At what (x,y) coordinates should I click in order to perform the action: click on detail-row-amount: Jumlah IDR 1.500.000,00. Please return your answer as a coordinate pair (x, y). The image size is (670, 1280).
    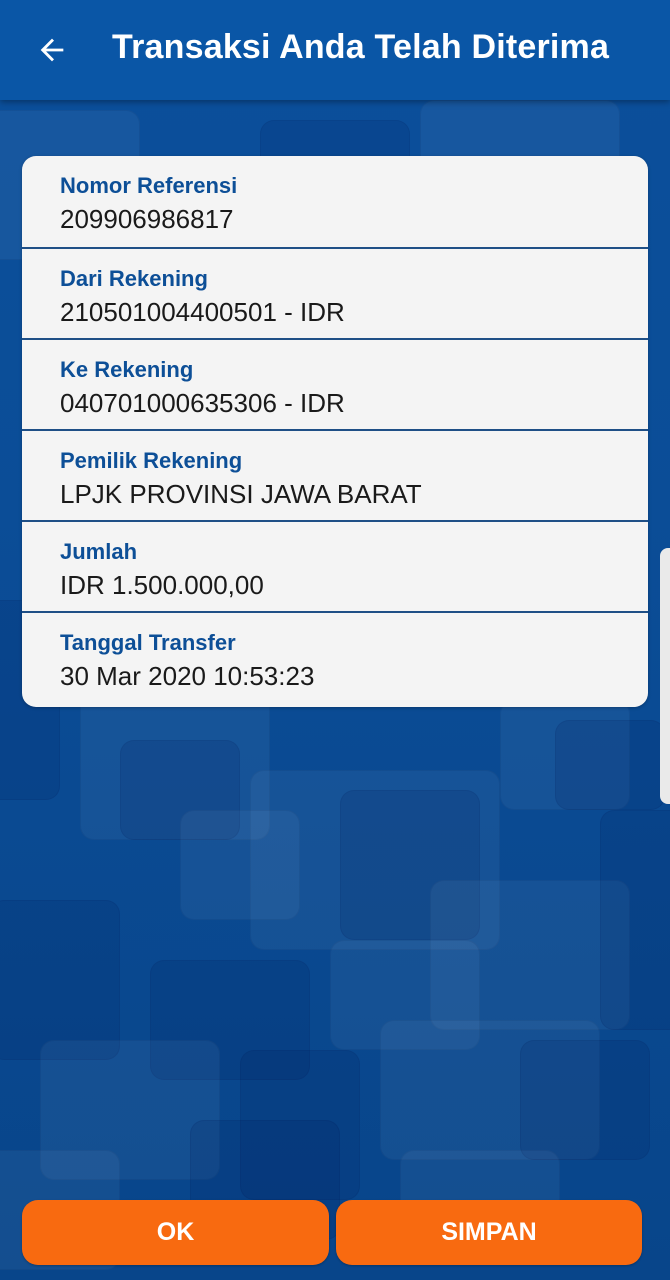
    Looking at the image, I should click on (335, 567).